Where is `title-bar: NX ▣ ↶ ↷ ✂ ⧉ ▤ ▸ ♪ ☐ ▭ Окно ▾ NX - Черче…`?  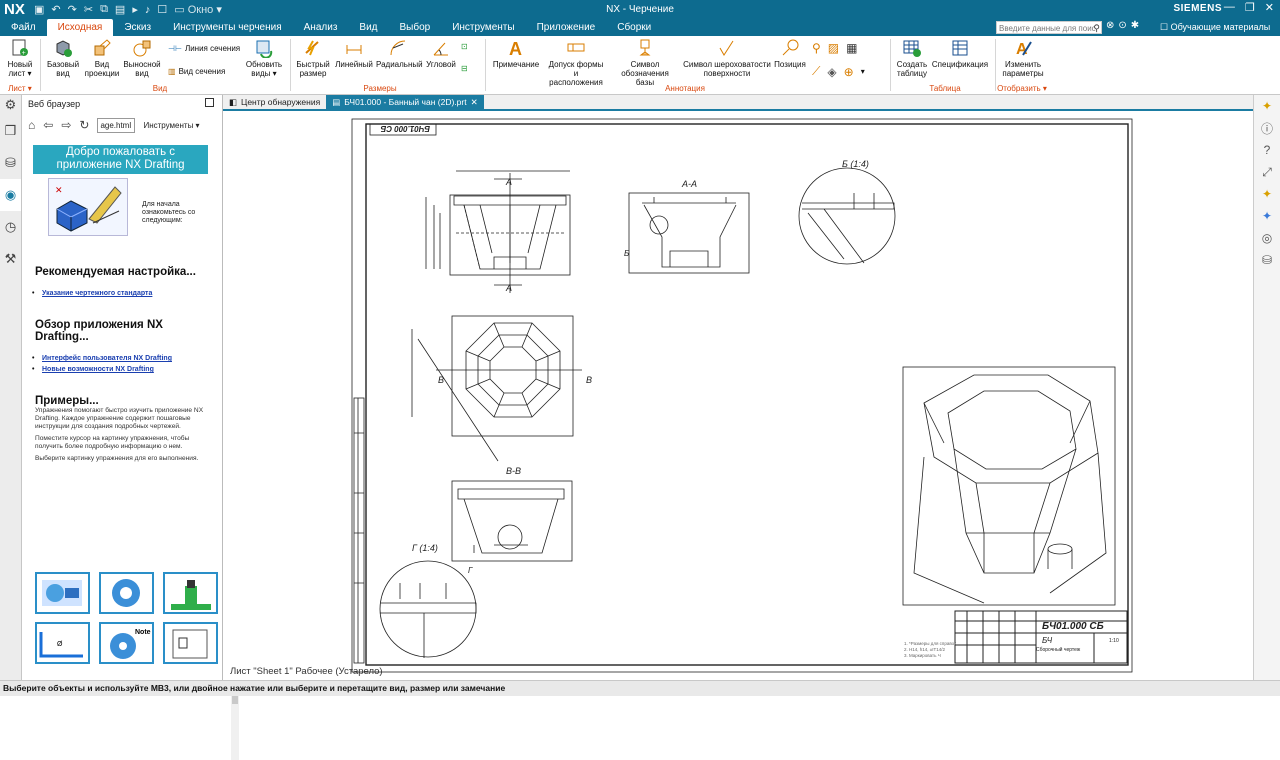
title-bar: NX ▣ ↶ ↷ ✂ ⧉ ▤ ▸ ♪ ☐ ▭ Окно ▾ NX - Черче… is located at coordinates (640, 9).